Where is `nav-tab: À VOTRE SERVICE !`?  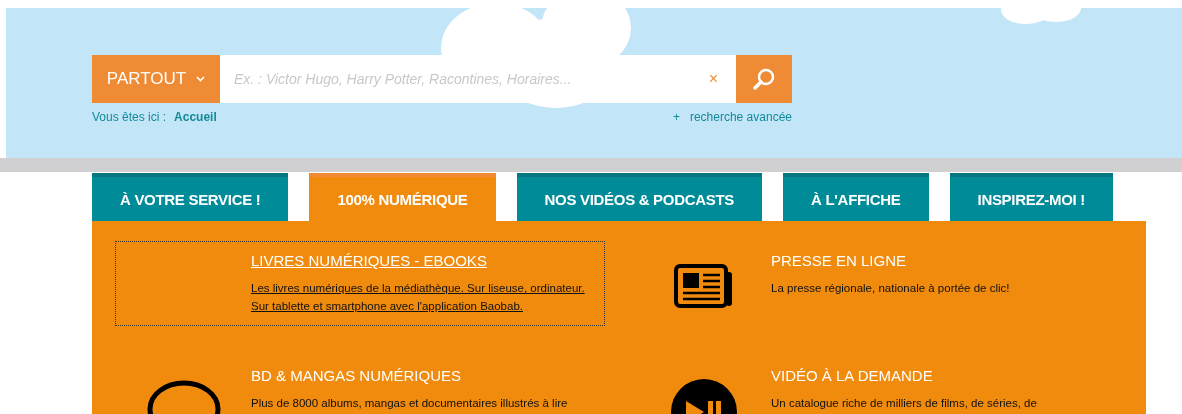
nav-tab: À VOTRE SERVICE ! is located at coordinates (190, 197).